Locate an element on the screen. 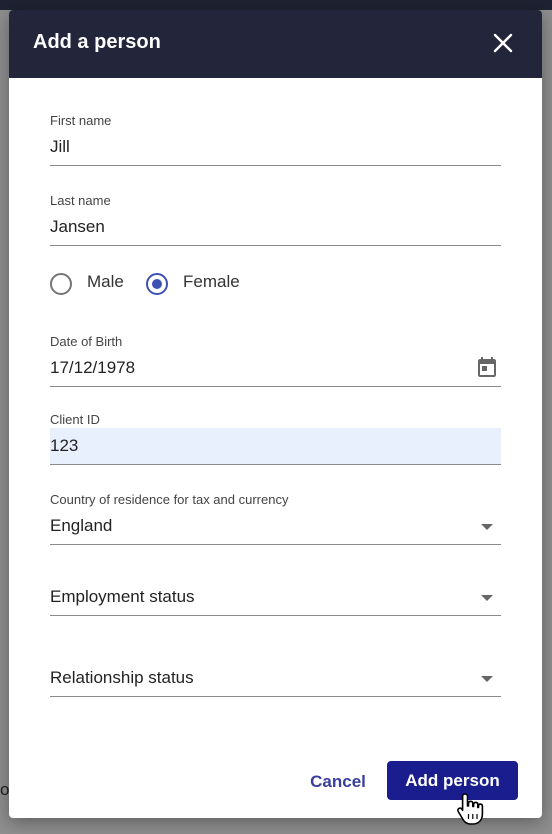 The image size is (552, 834). first-name-value: Jill is located at coordinates (60, 146).